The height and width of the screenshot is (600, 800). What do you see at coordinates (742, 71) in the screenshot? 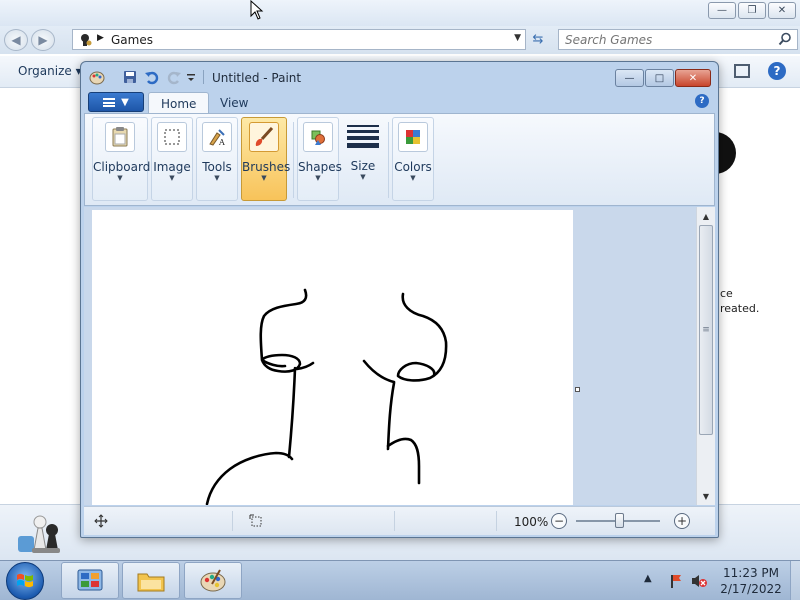
I see `preview-pane-icon` at bounding box center [742, 71].